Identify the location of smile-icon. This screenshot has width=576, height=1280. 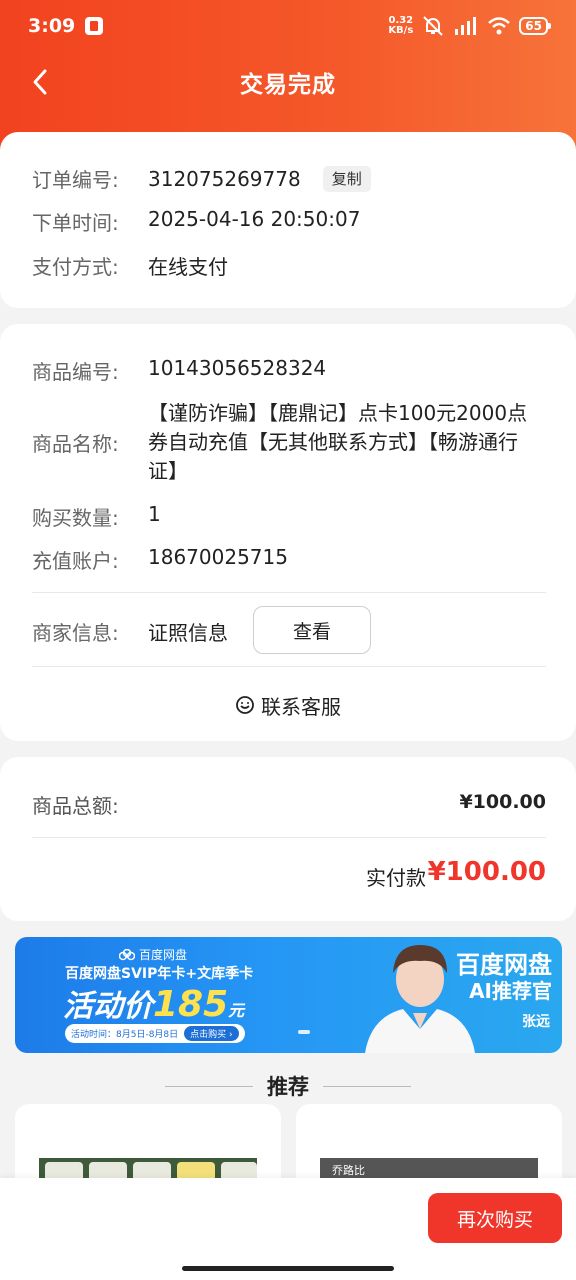
(245, 705).